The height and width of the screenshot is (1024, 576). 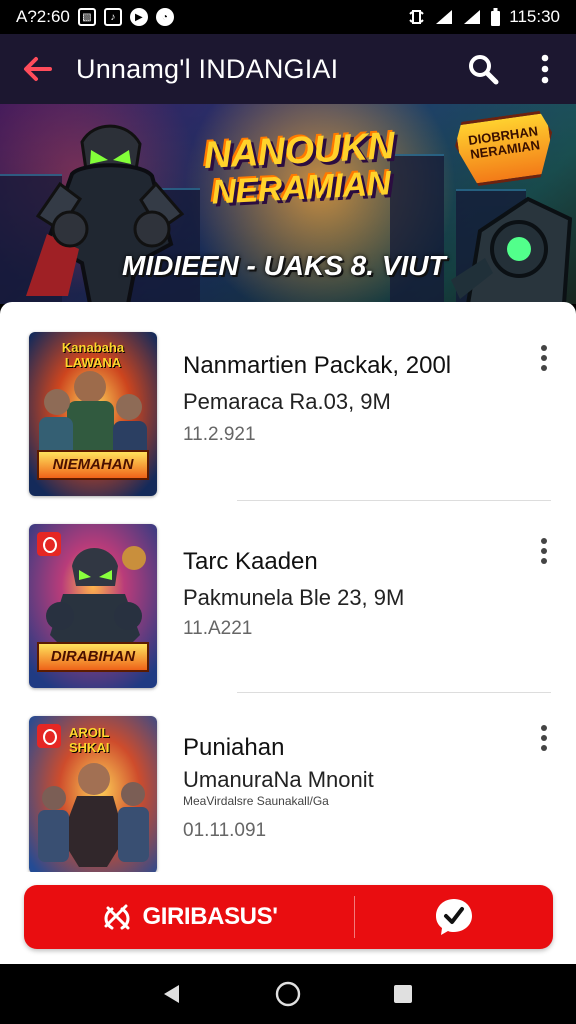 I want to click on recent-apps-button, so click(x=403, y=994).